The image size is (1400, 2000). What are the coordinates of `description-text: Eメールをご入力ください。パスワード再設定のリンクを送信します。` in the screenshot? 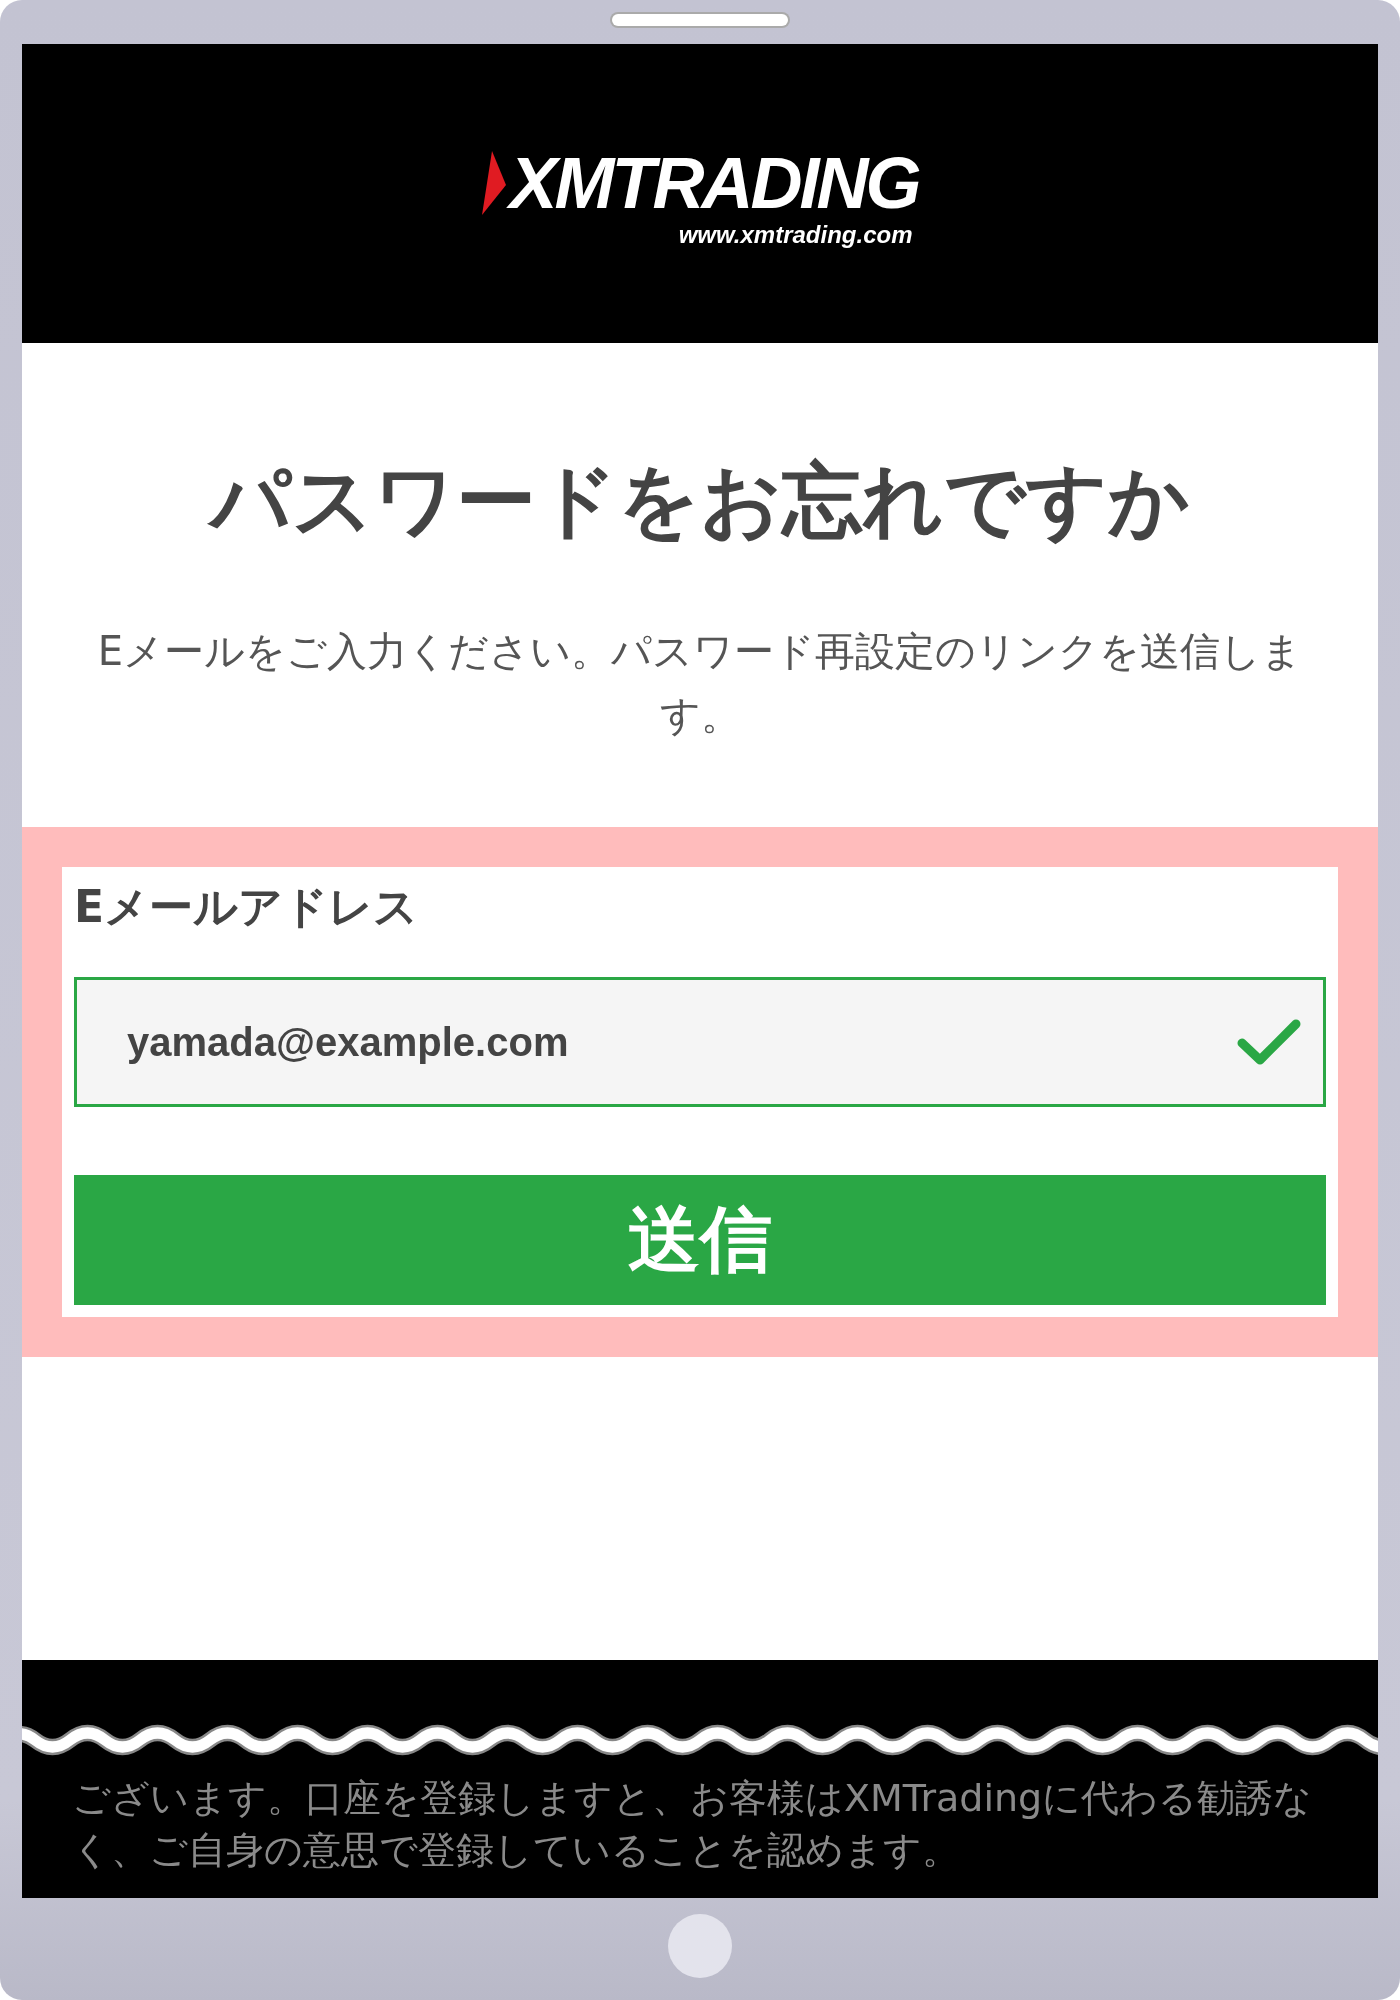 It's located at (700, 683).